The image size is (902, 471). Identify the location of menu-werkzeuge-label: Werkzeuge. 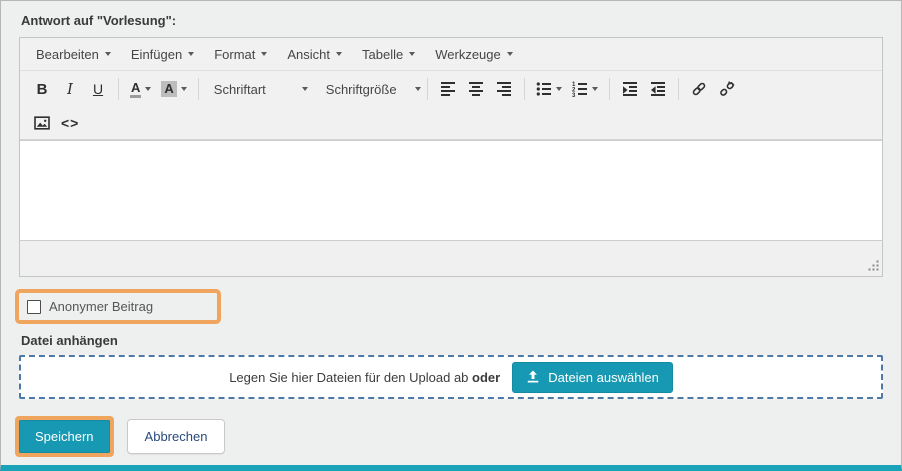
(468, 54).